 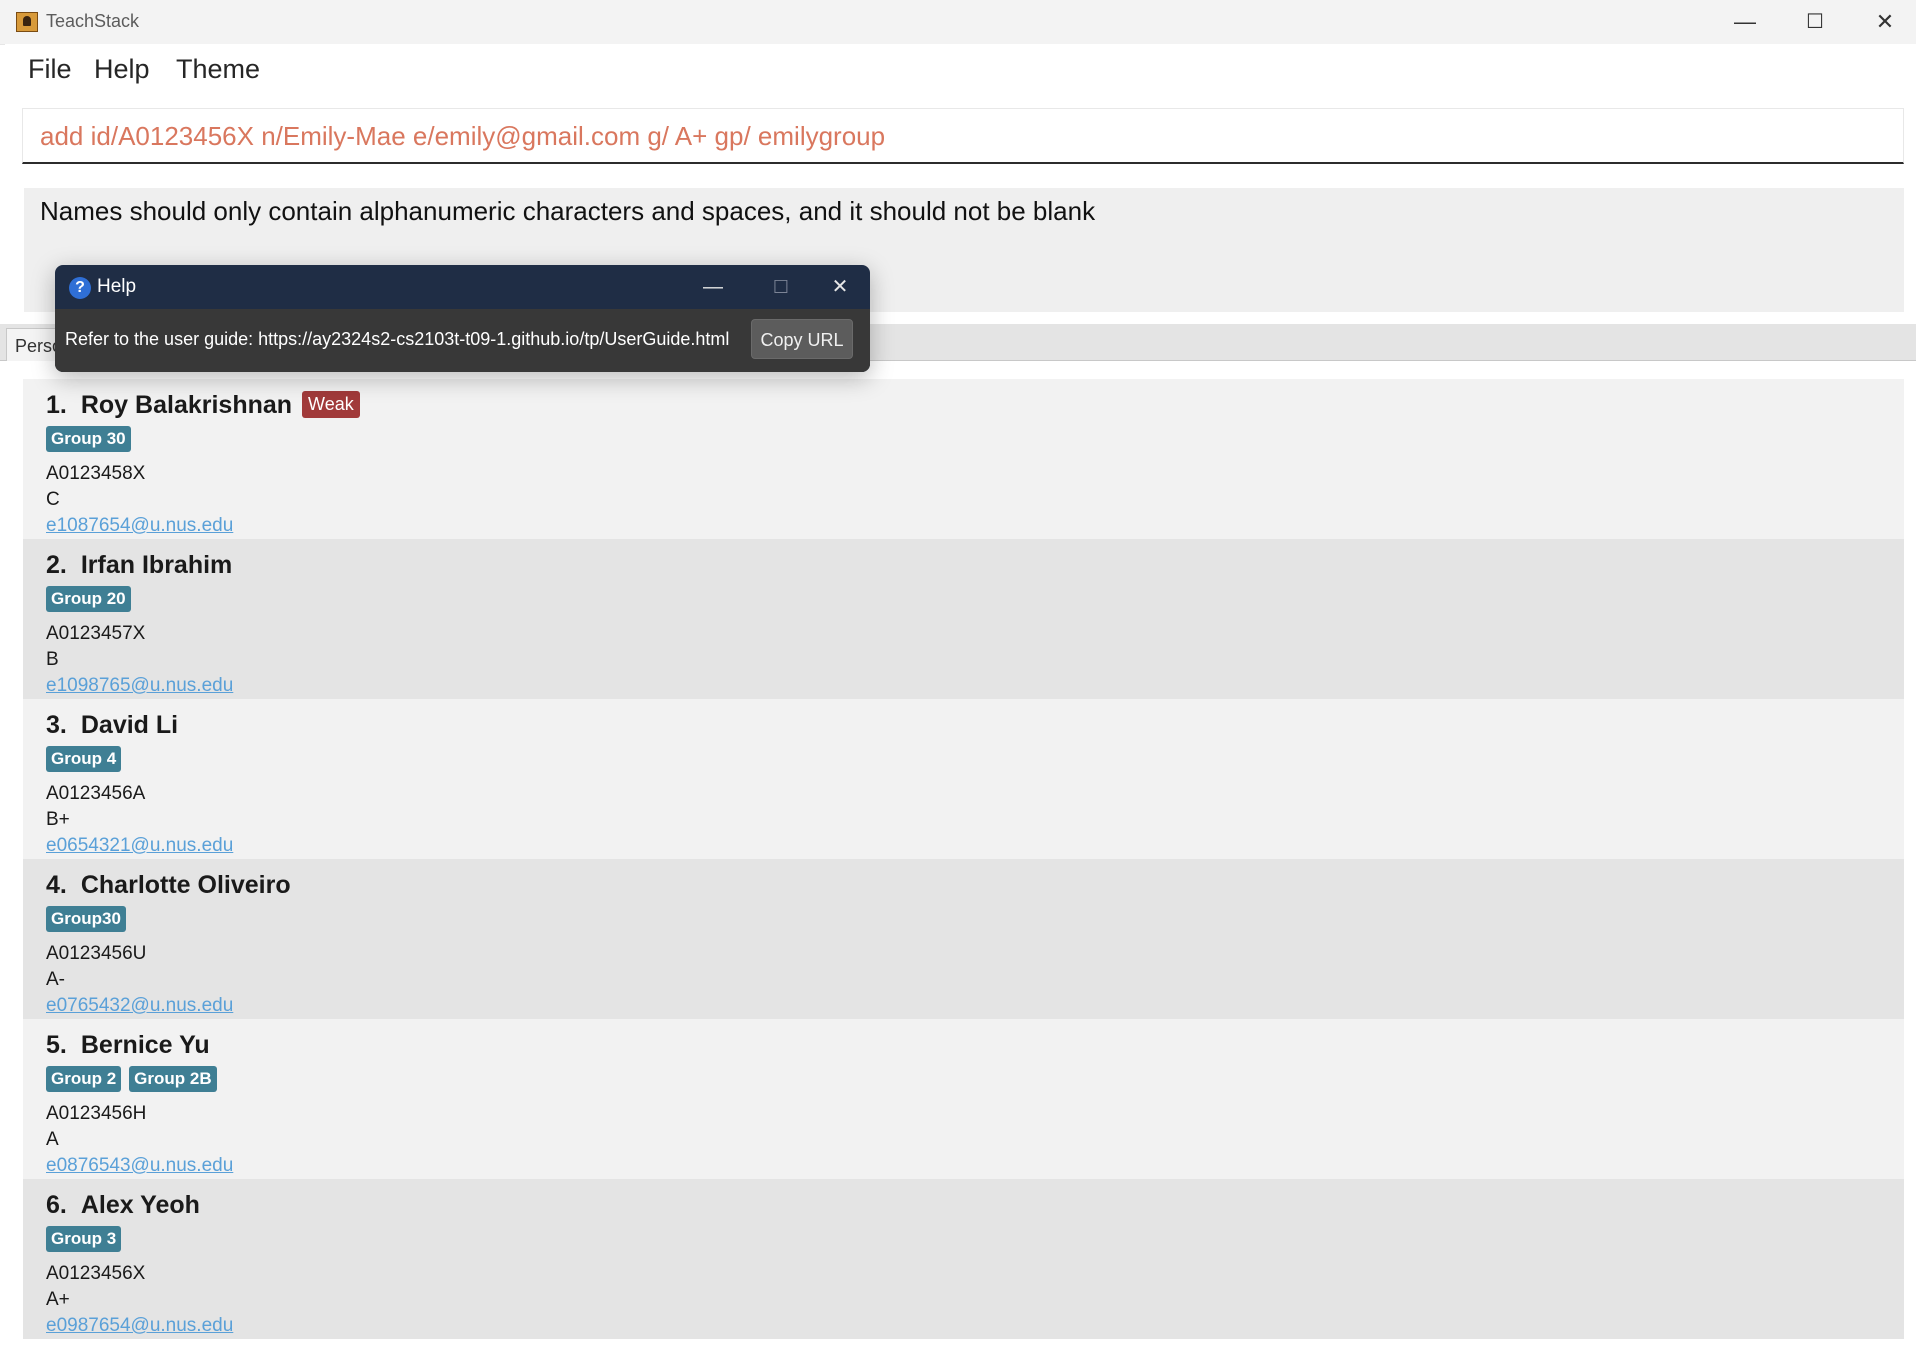 I want to click on minimize-button: —, so click(x=1745, y=22).